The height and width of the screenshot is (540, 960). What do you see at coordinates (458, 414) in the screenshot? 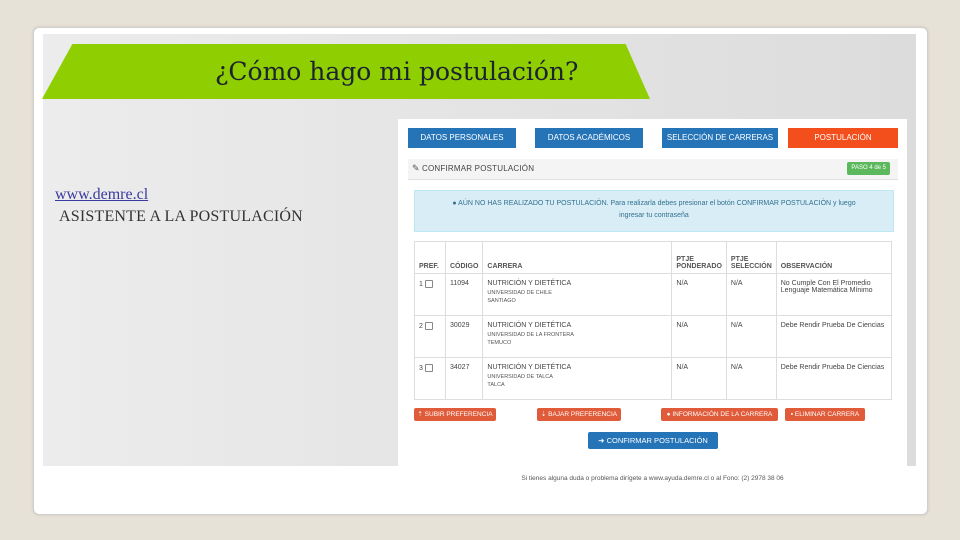
I see `subir-label: SUBIR PREFERENCIA` at bounding box center [458, 414].